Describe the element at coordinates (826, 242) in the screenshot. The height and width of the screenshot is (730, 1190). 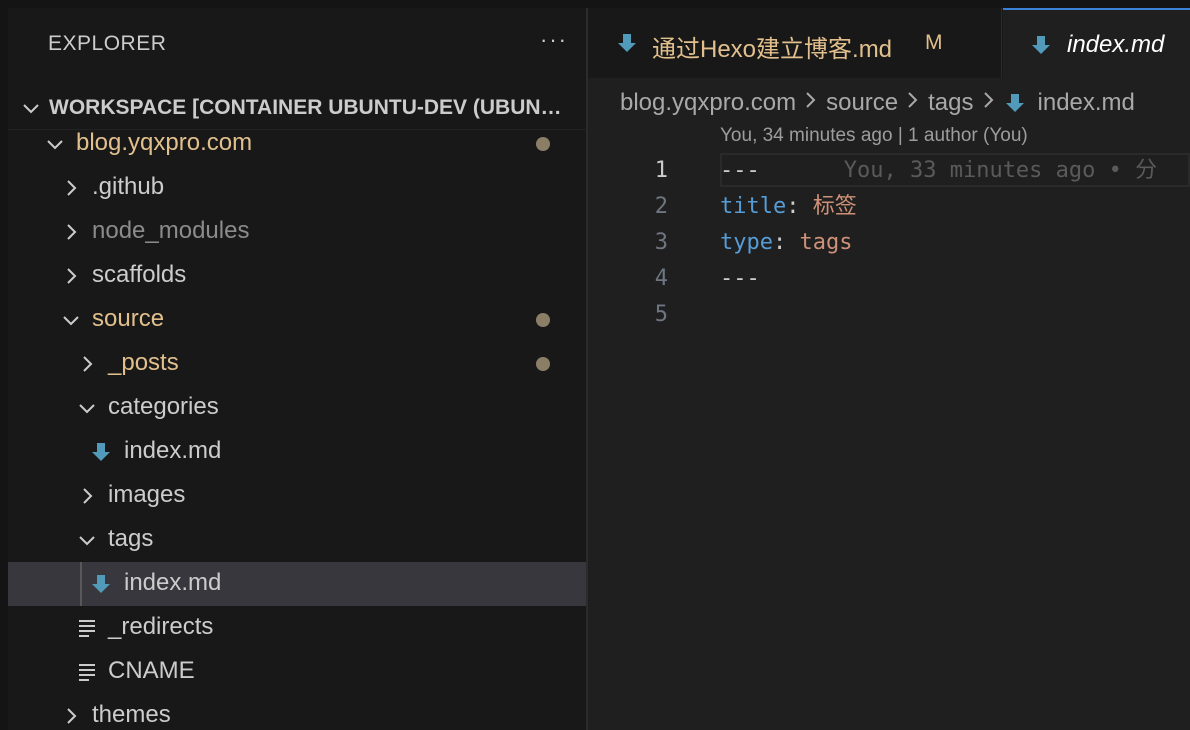
I see `yaml-value: tags` at that location.